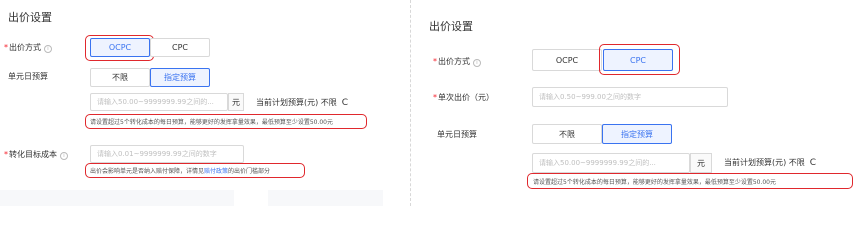  Describe the element at coordinates (410, 103) in the screenshot. I see `panel-divider` at that location.